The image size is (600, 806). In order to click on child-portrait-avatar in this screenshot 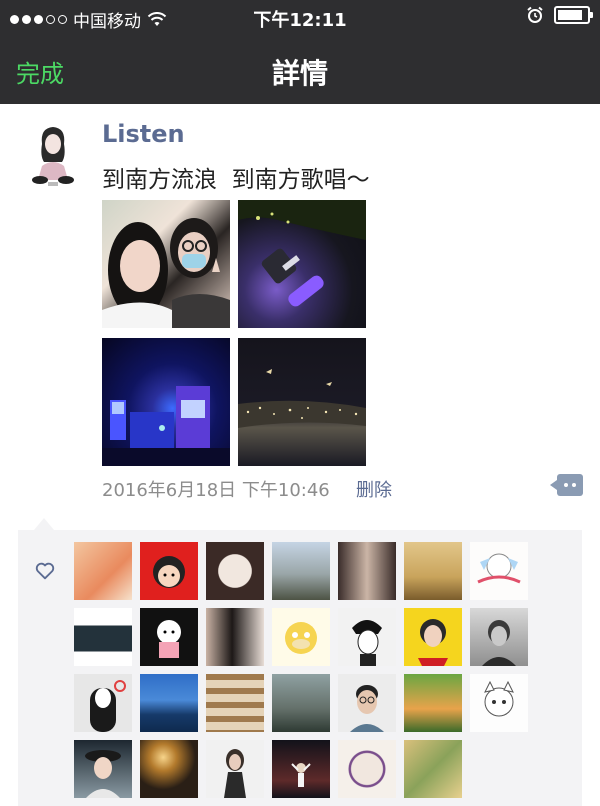, I will do `click(433, 642)`.